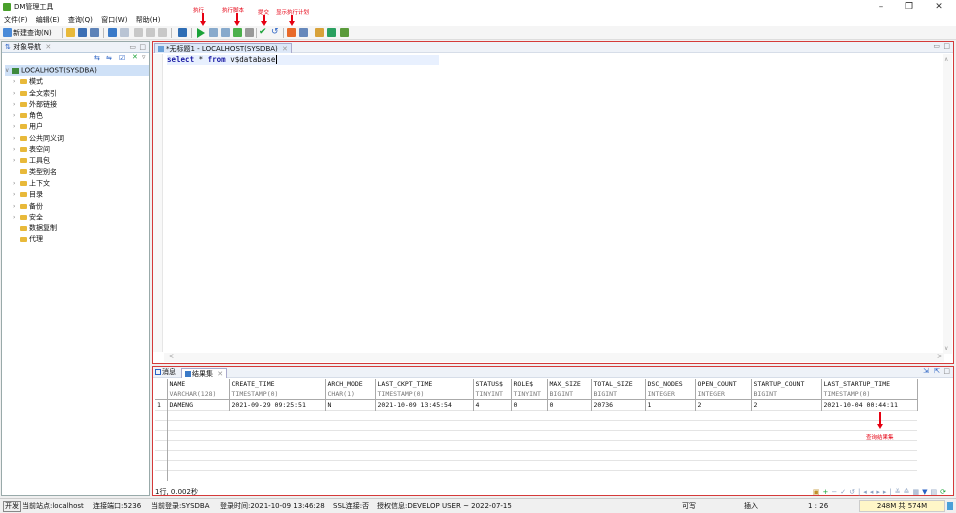 This screenshot has height=513, width=956. I want to click on scroll-left-icon: <, so click(171, 356).